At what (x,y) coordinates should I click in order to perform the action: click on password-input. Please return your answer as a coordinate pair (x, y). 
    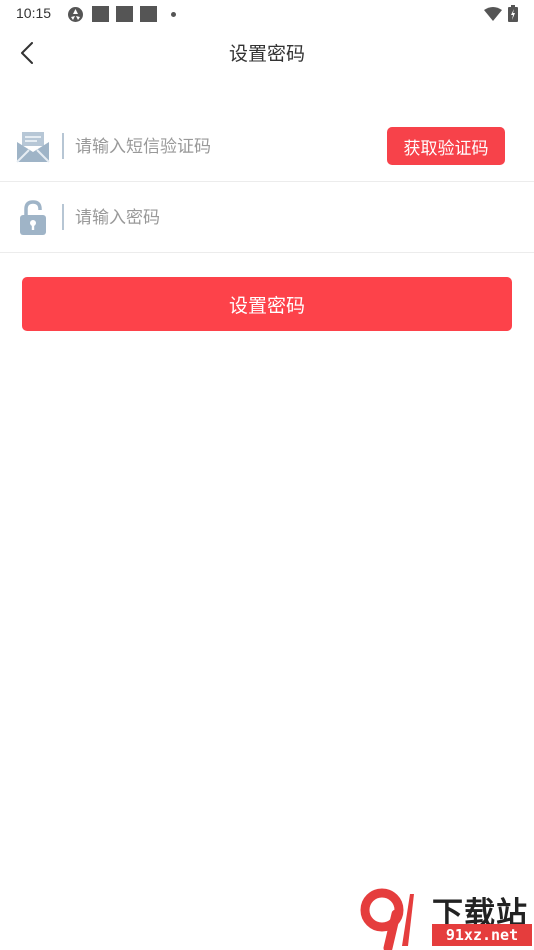
    Looking at the image, I should click on (220, 218).